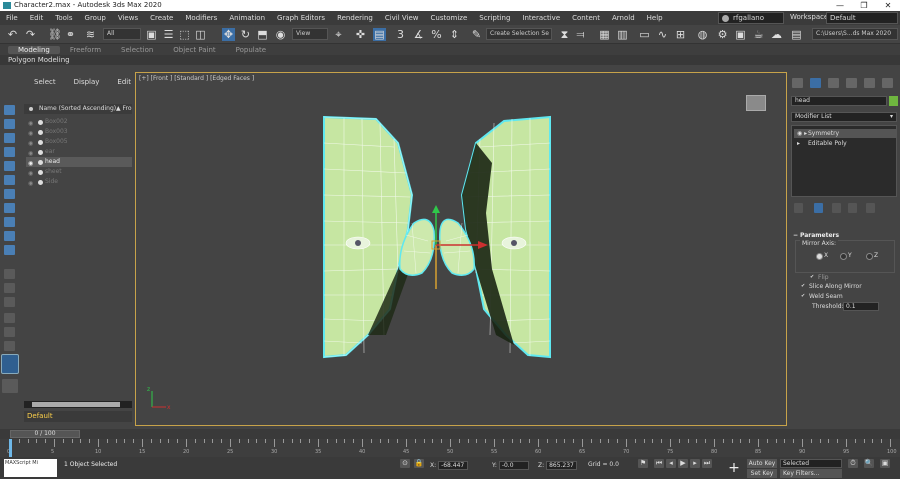 The height and width of the screenshot is (479, 900). Describe the element at coordinates (885, 463) in the screenshot. I see `maximize-viewport-icon: ▣` at that location.